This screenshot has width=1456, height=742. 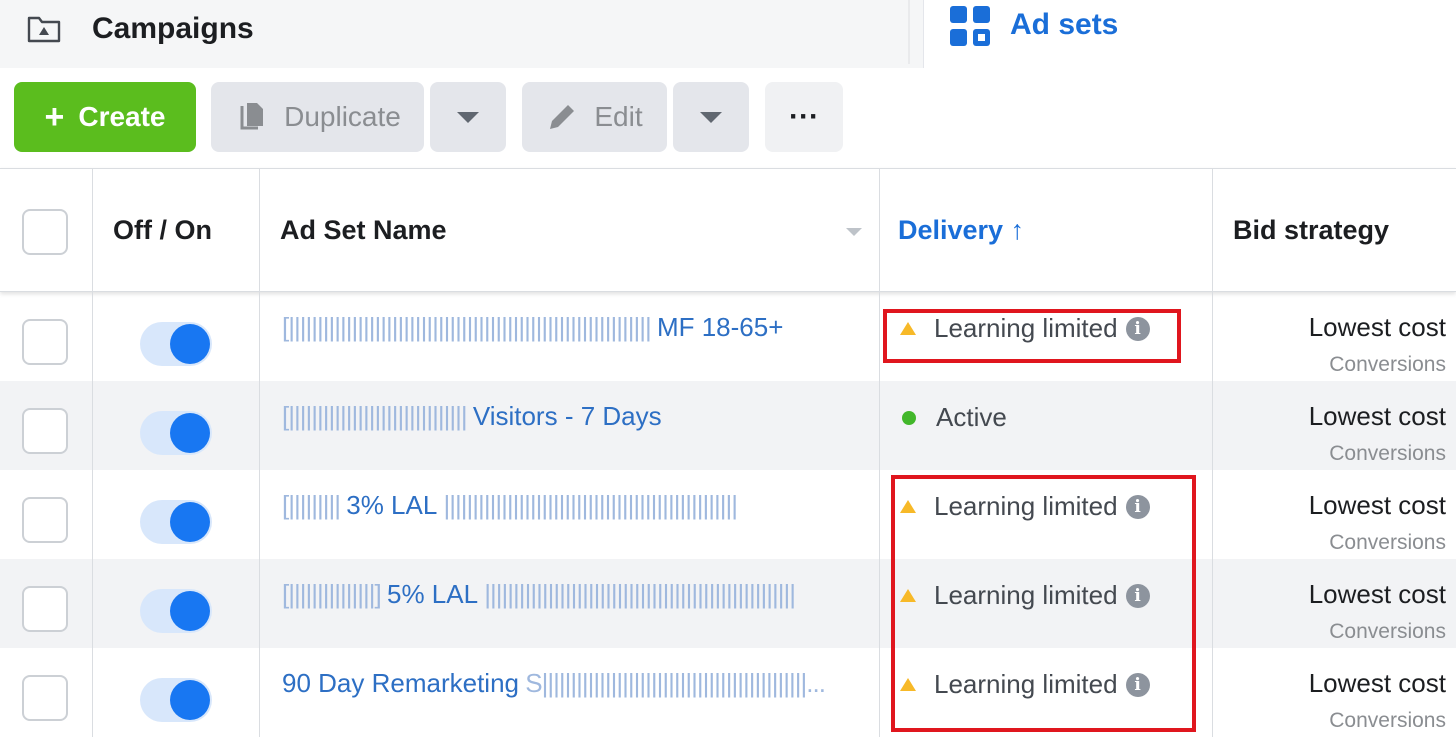 What do you see at coordinates (1334, 230) in the screenshot?
I see `header-bid-strategy: Bid strategy` at bounding box center [1334, 230].